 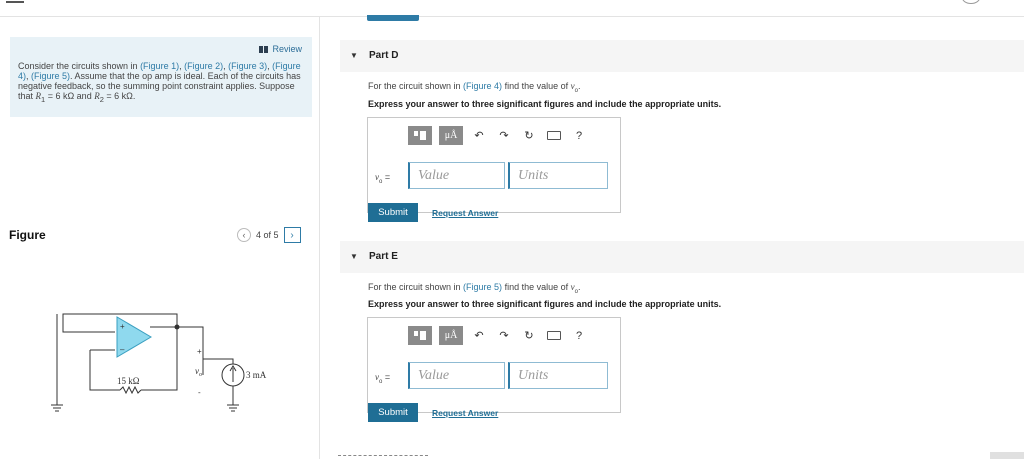 What do you see at coordinates (119, 96) in the screenshot?
I see `intro-text-part: = 6 kΩ.` at bounding box center [119, 96].